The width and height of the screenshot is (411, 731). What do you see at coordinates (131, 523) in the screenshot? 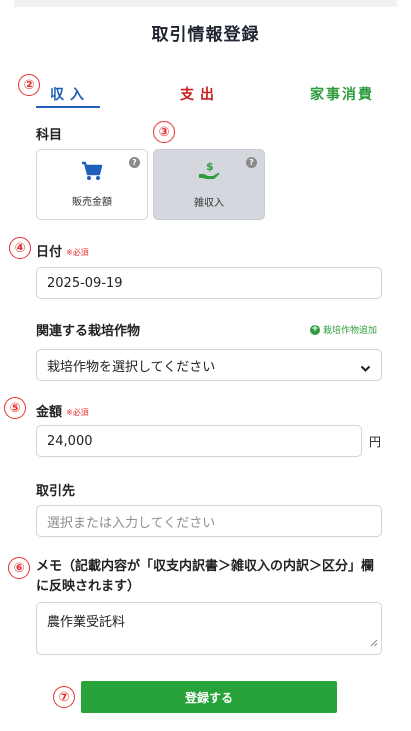
I see `partner-placeholder: 選択または入力してください` at bounding box center [131, 523].